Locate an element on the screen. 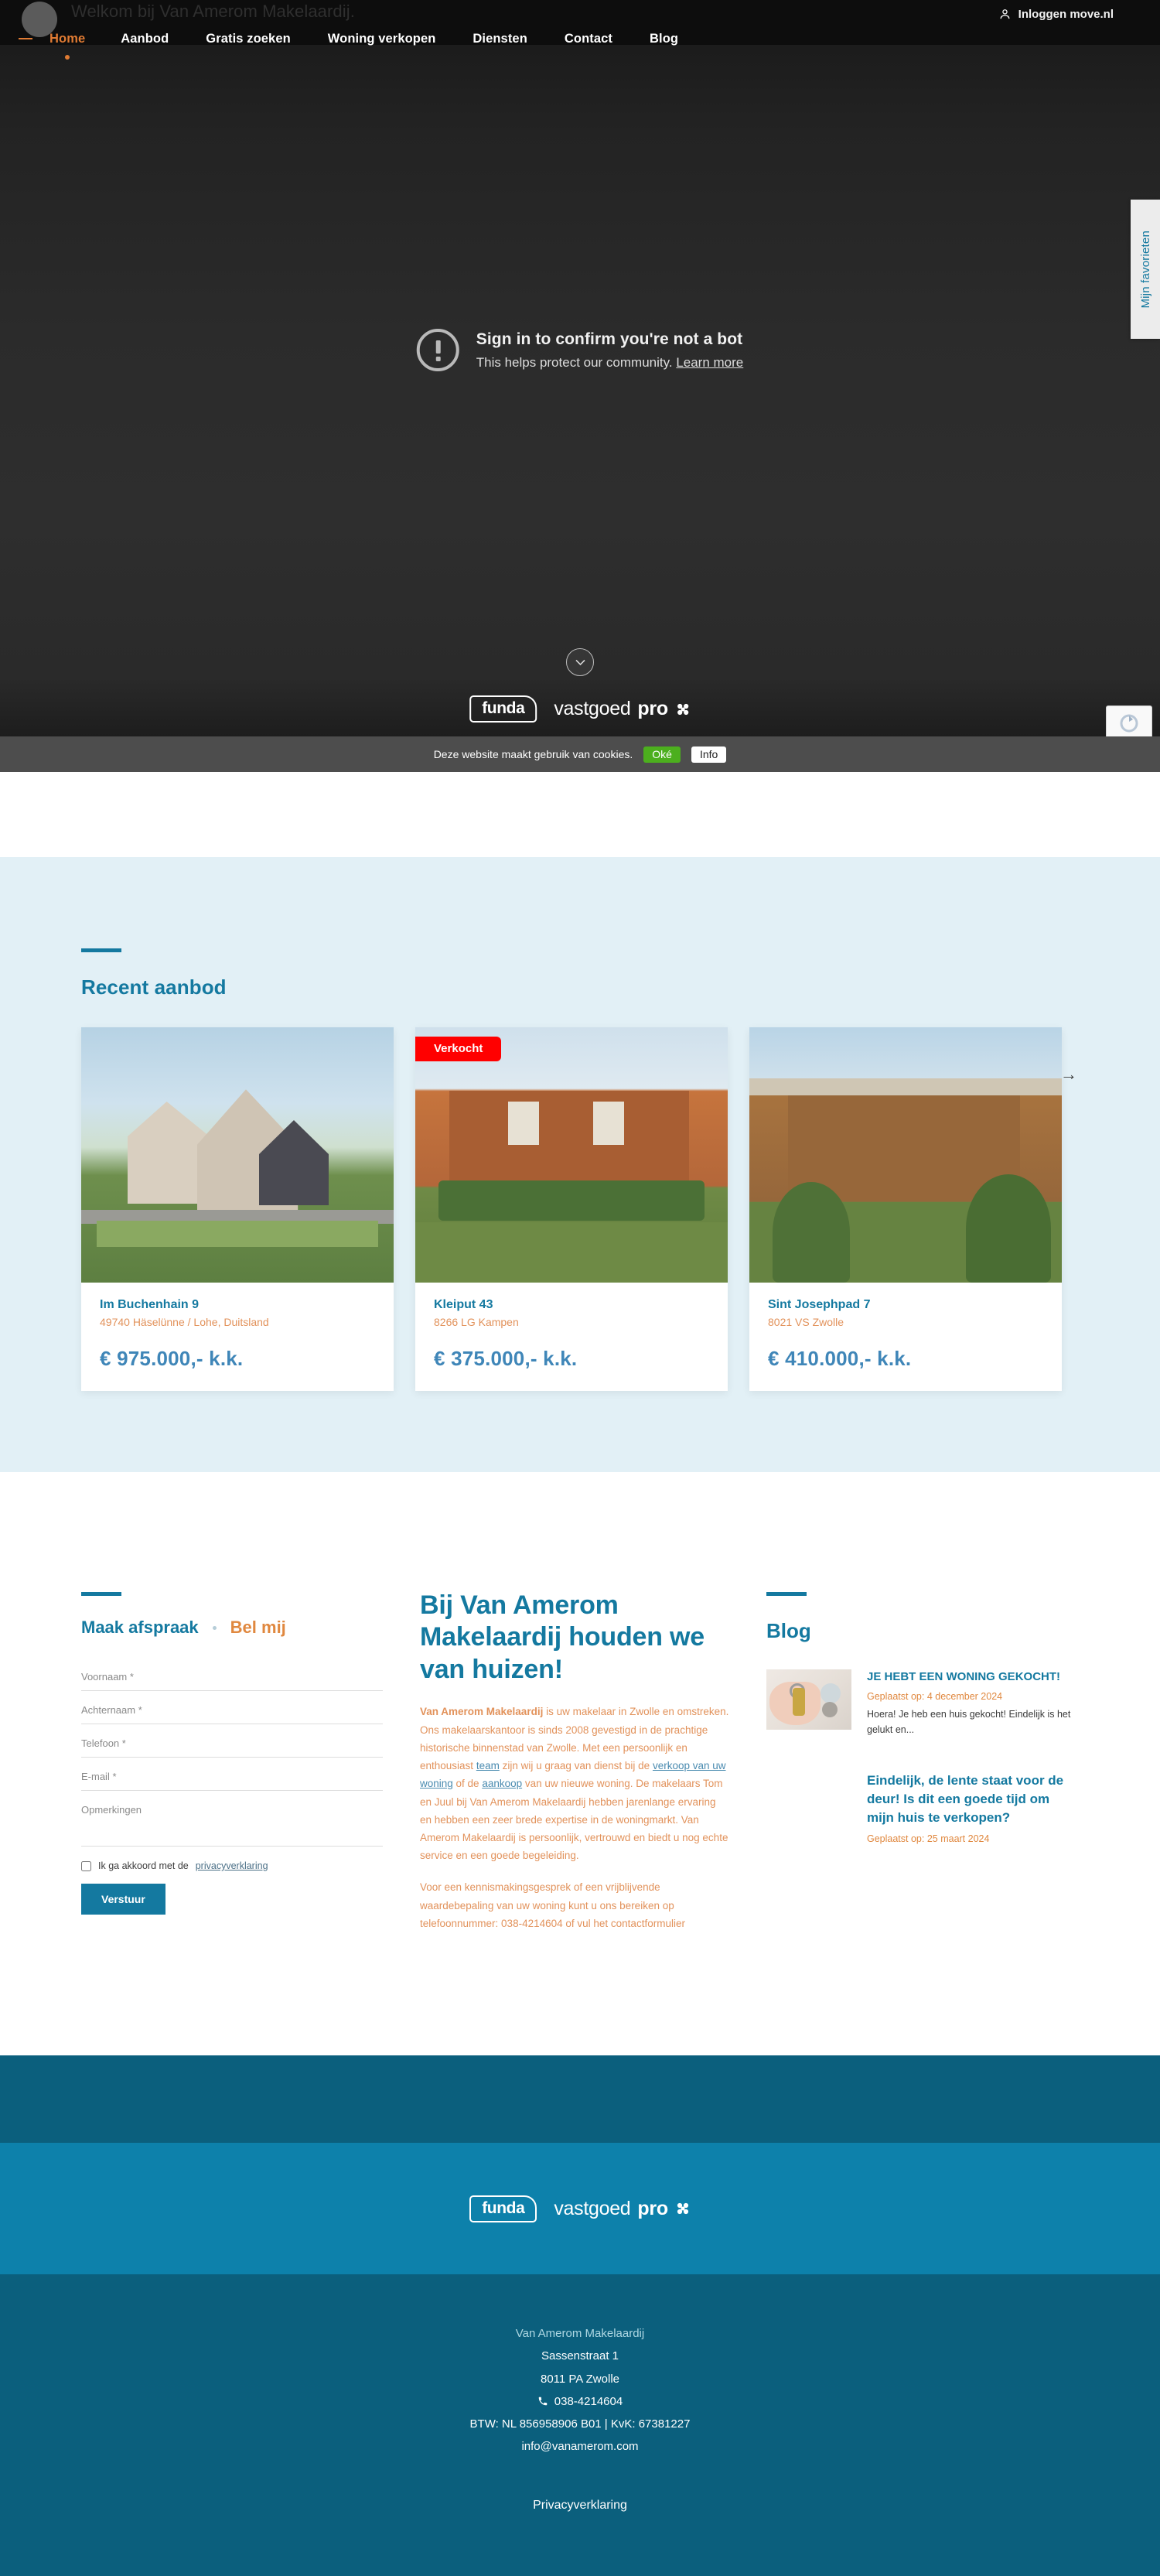 This screenshot has height=2576, width=1160. vastgoedpro-mark-icon is located at coordinates (682, 2208).